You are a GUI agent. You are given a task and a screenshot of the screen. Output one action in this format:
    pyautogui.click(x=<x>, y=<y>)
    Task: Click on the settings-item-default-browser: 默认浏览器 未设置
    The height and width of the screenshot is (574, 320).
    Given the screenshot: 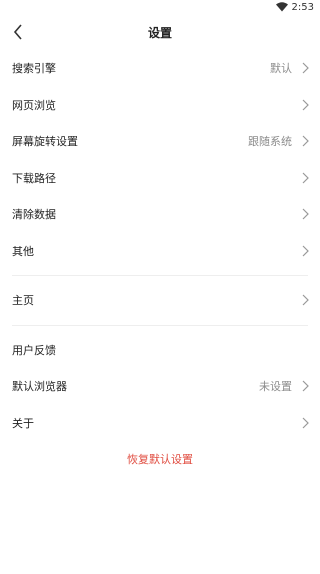 What is the action you would take?
    pyautogui.click(x=160, y=386)
    